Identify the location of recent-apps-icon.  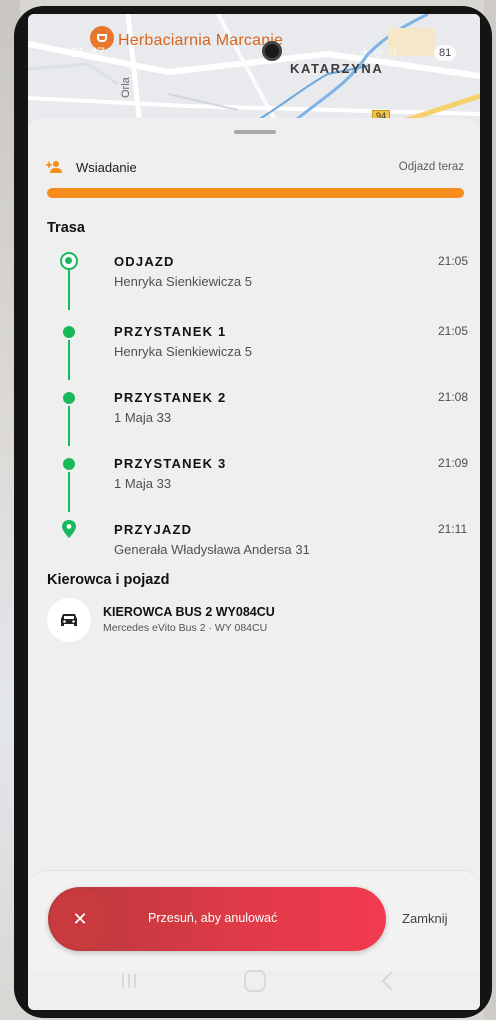
(129, 981).